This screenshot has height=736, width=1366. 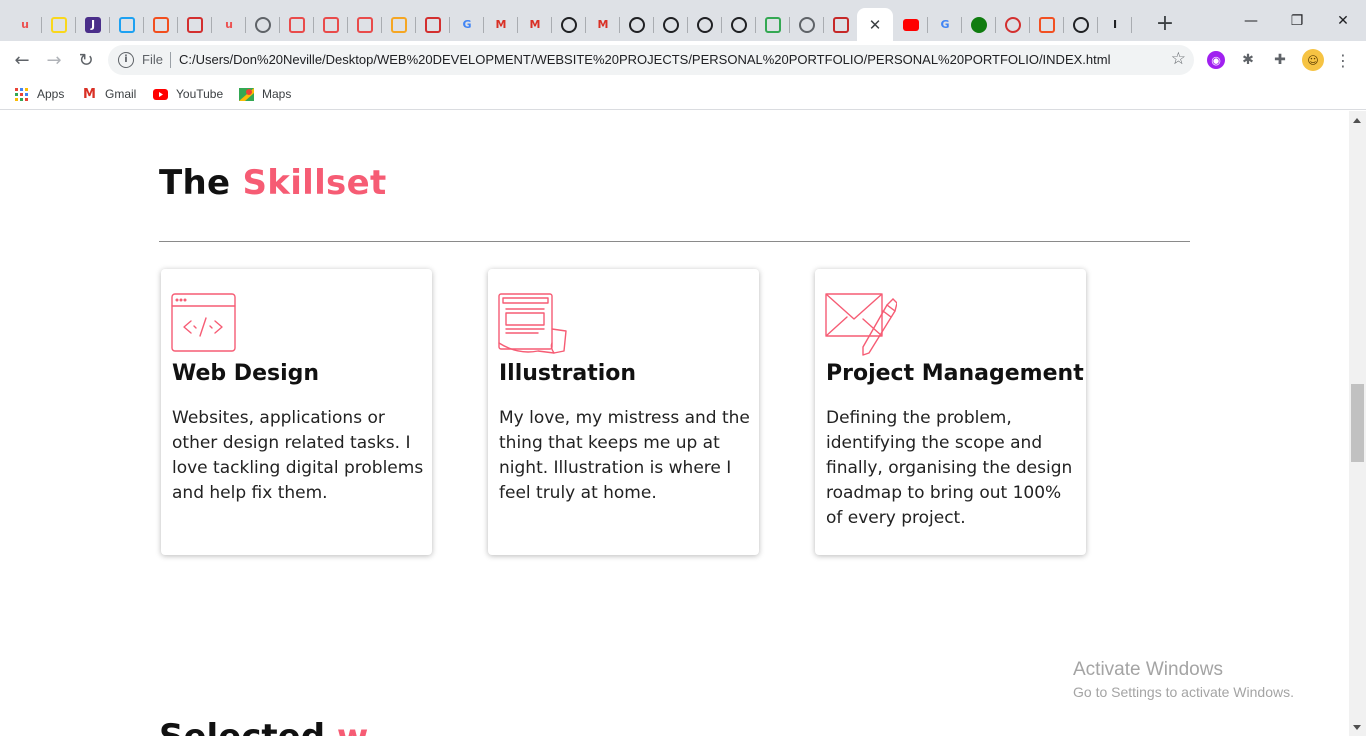 I want to click on github-icon, so click(x=1081, y=24).